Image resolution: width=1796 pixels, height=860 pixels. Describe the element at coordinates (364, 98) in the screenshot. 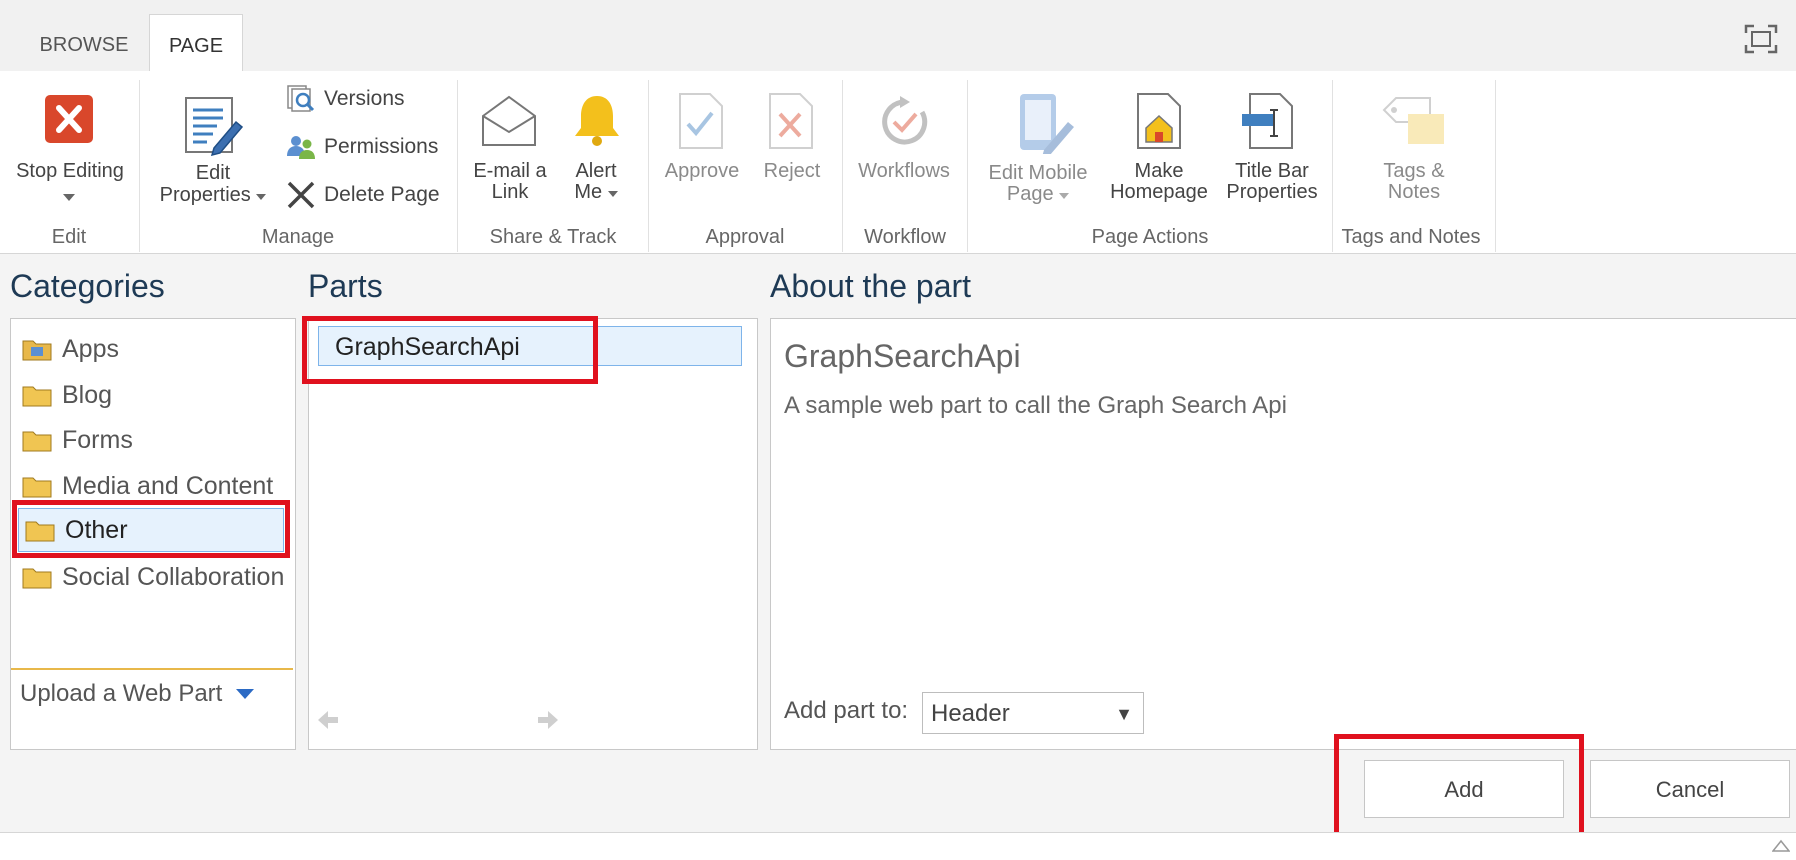

I see `versions-label: Versions` at that location.